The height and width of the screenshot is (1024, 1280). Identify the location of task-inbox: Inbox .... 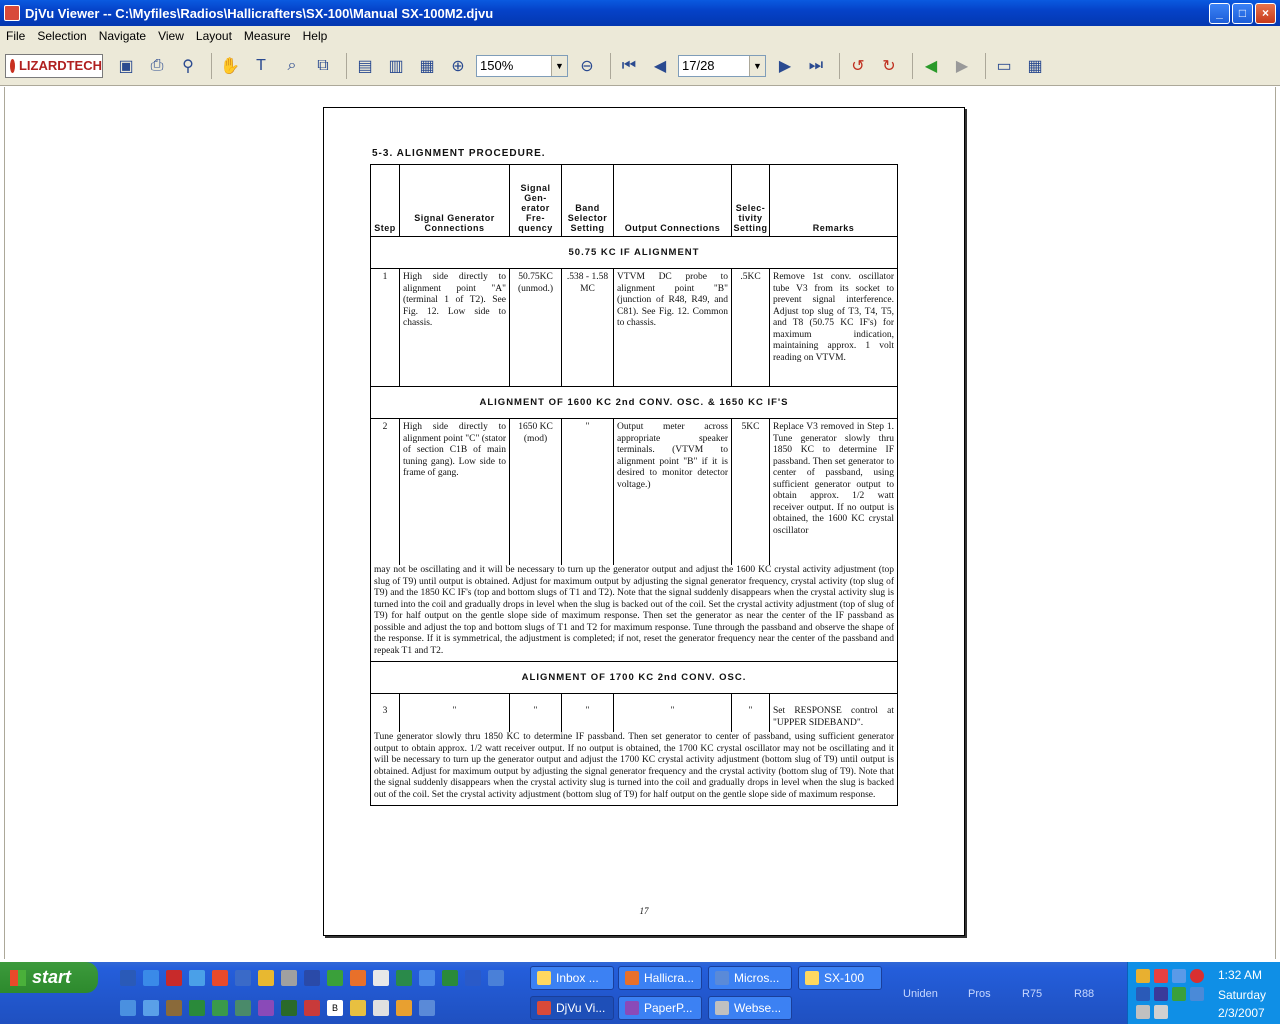
(572, 978).